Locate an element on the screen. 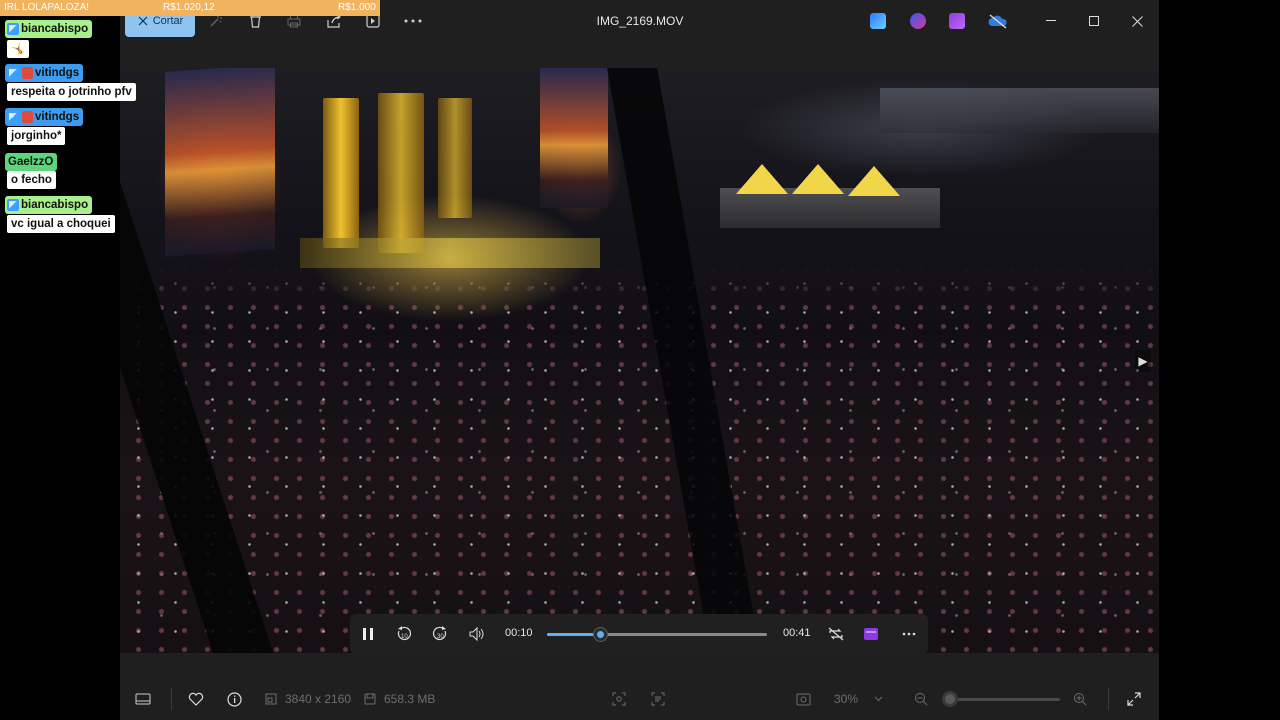 The image size is (1280, 720). storage-icon is located at coordinates (370, 699).